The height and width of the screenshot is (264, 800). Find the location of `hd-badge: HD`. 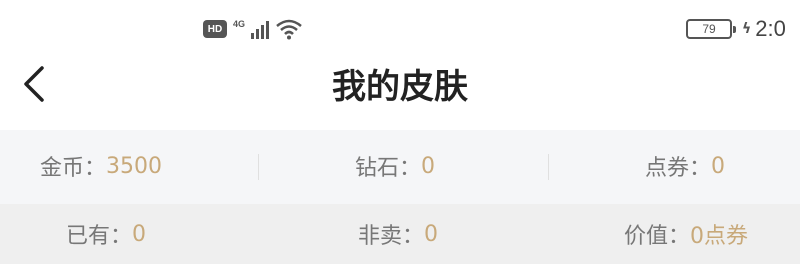

hd-badge: HD is located at coordinates (215, 29).